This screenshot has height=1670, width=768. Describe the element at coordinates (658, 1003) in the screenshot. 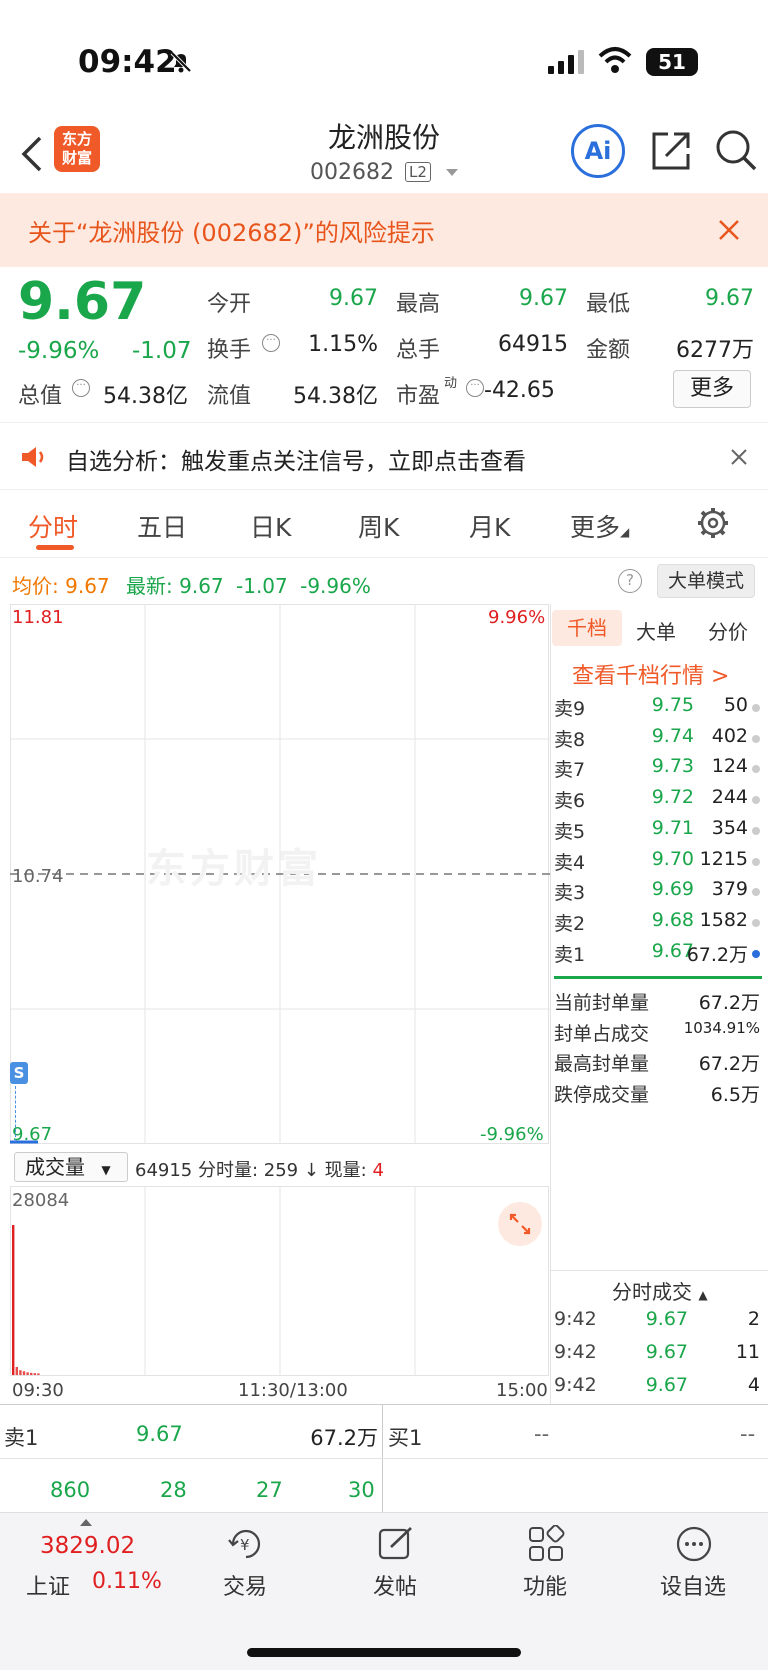

I see `seal-stat-row: 当前封单量 67.2万` at that location.